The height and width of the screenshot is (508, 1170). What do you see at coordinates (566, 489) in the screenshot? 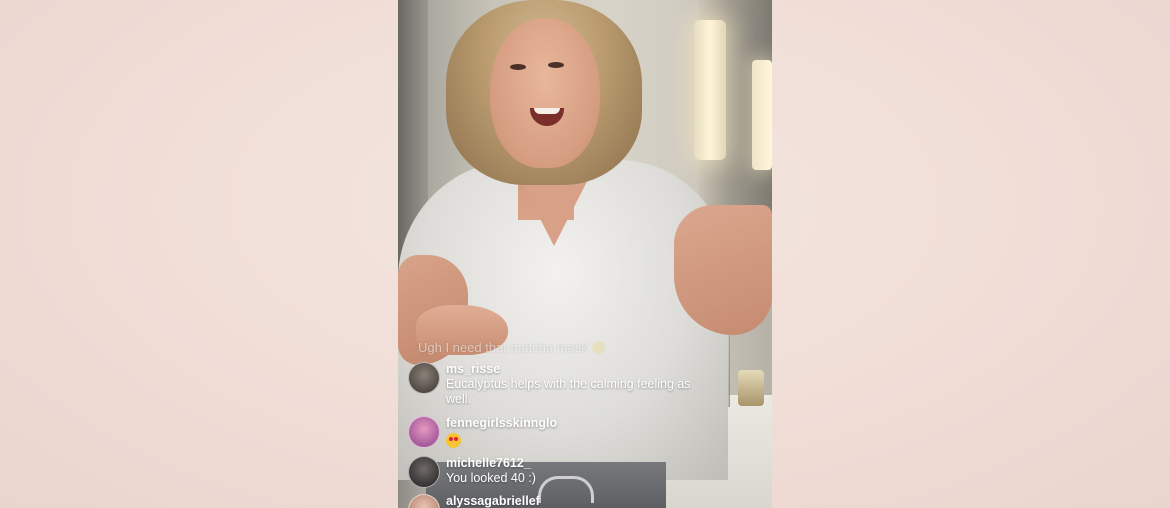
I see `pants-drawstring` at bounding box center [566, 489].